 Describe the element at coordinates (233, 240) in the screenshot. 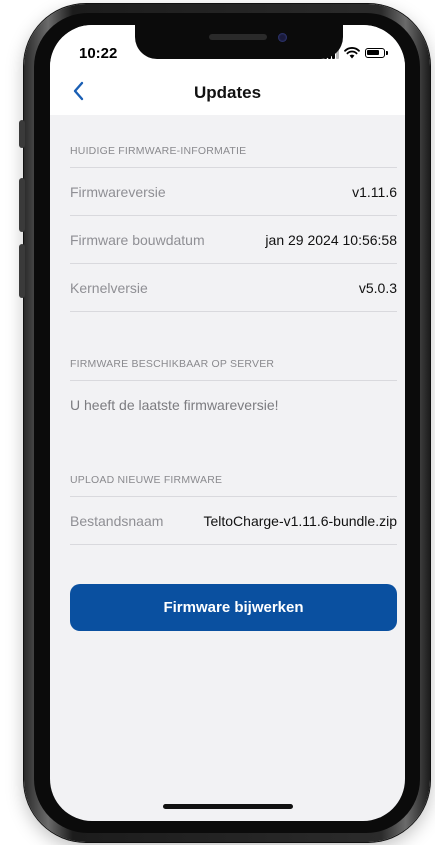

I see `row-firmware-build-date: Firmware bouwdatum jan 29 2024 10:56:58` at that location.